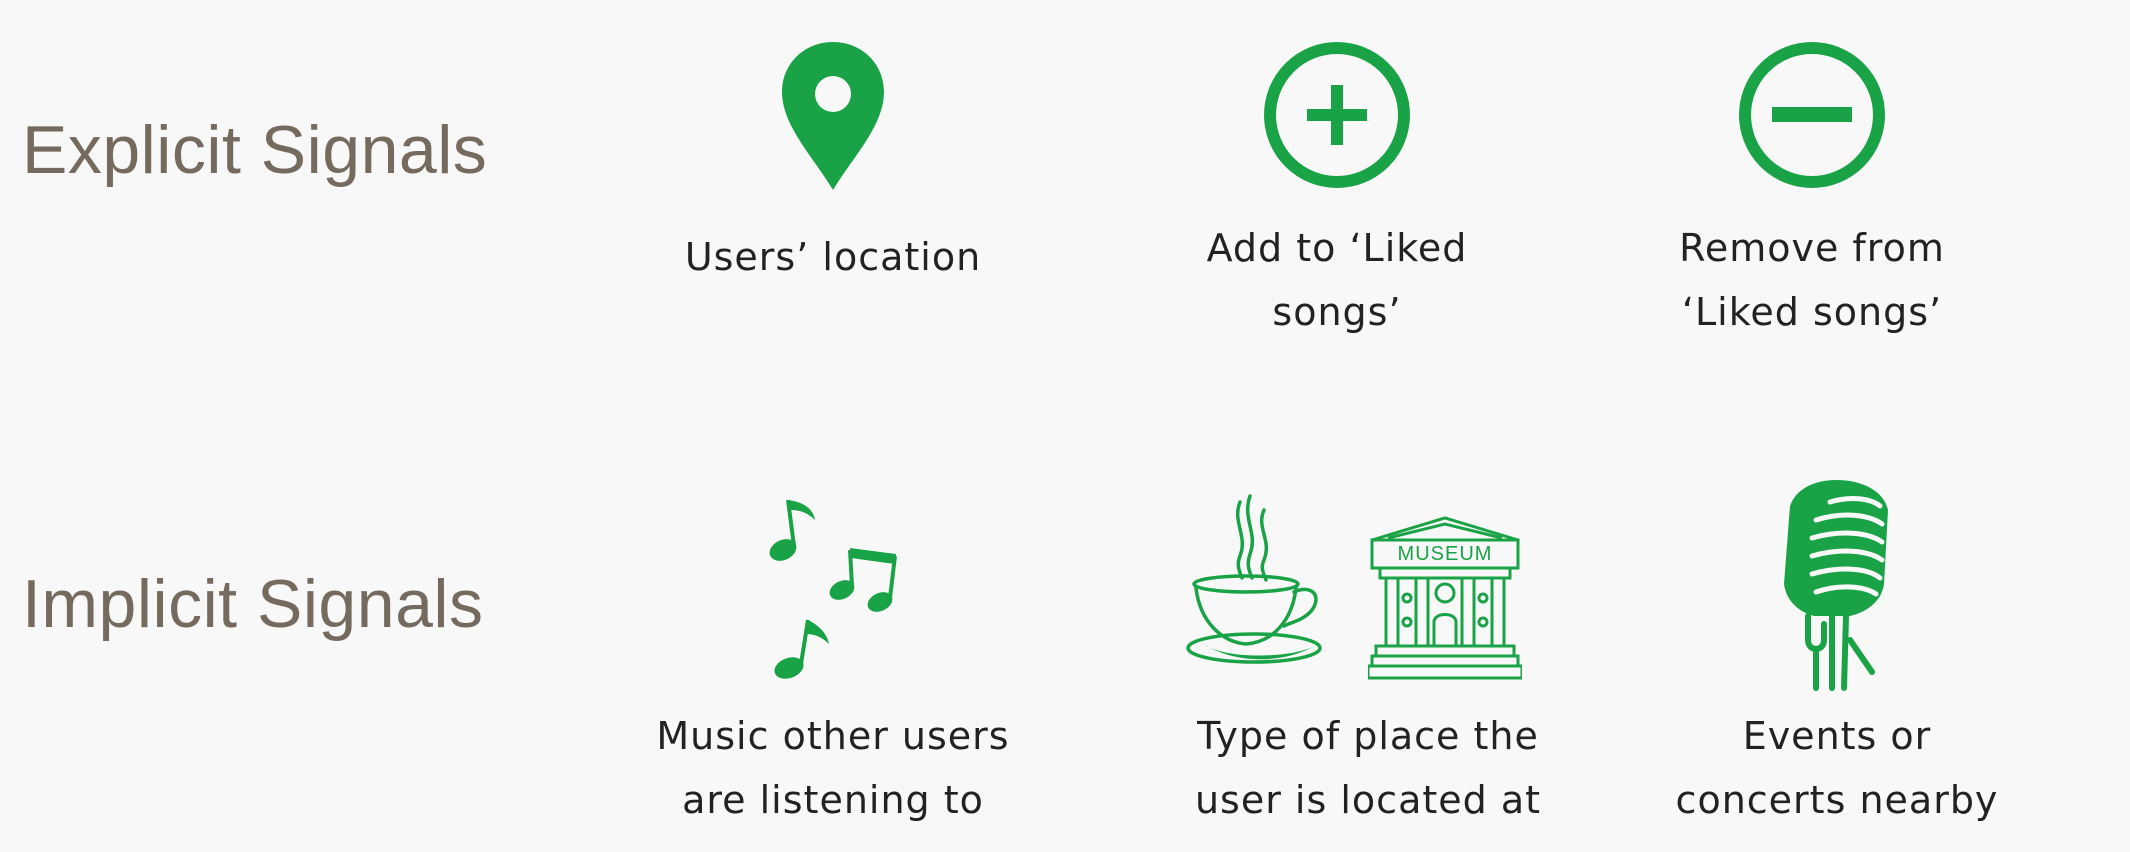 The width and height of the screenshot is (2130, 852). What do you see at coordinates (253, 604) in the screenshot?
I see `implicit-signals-heading: Implicit Signals` at bounding box center [253, 604].